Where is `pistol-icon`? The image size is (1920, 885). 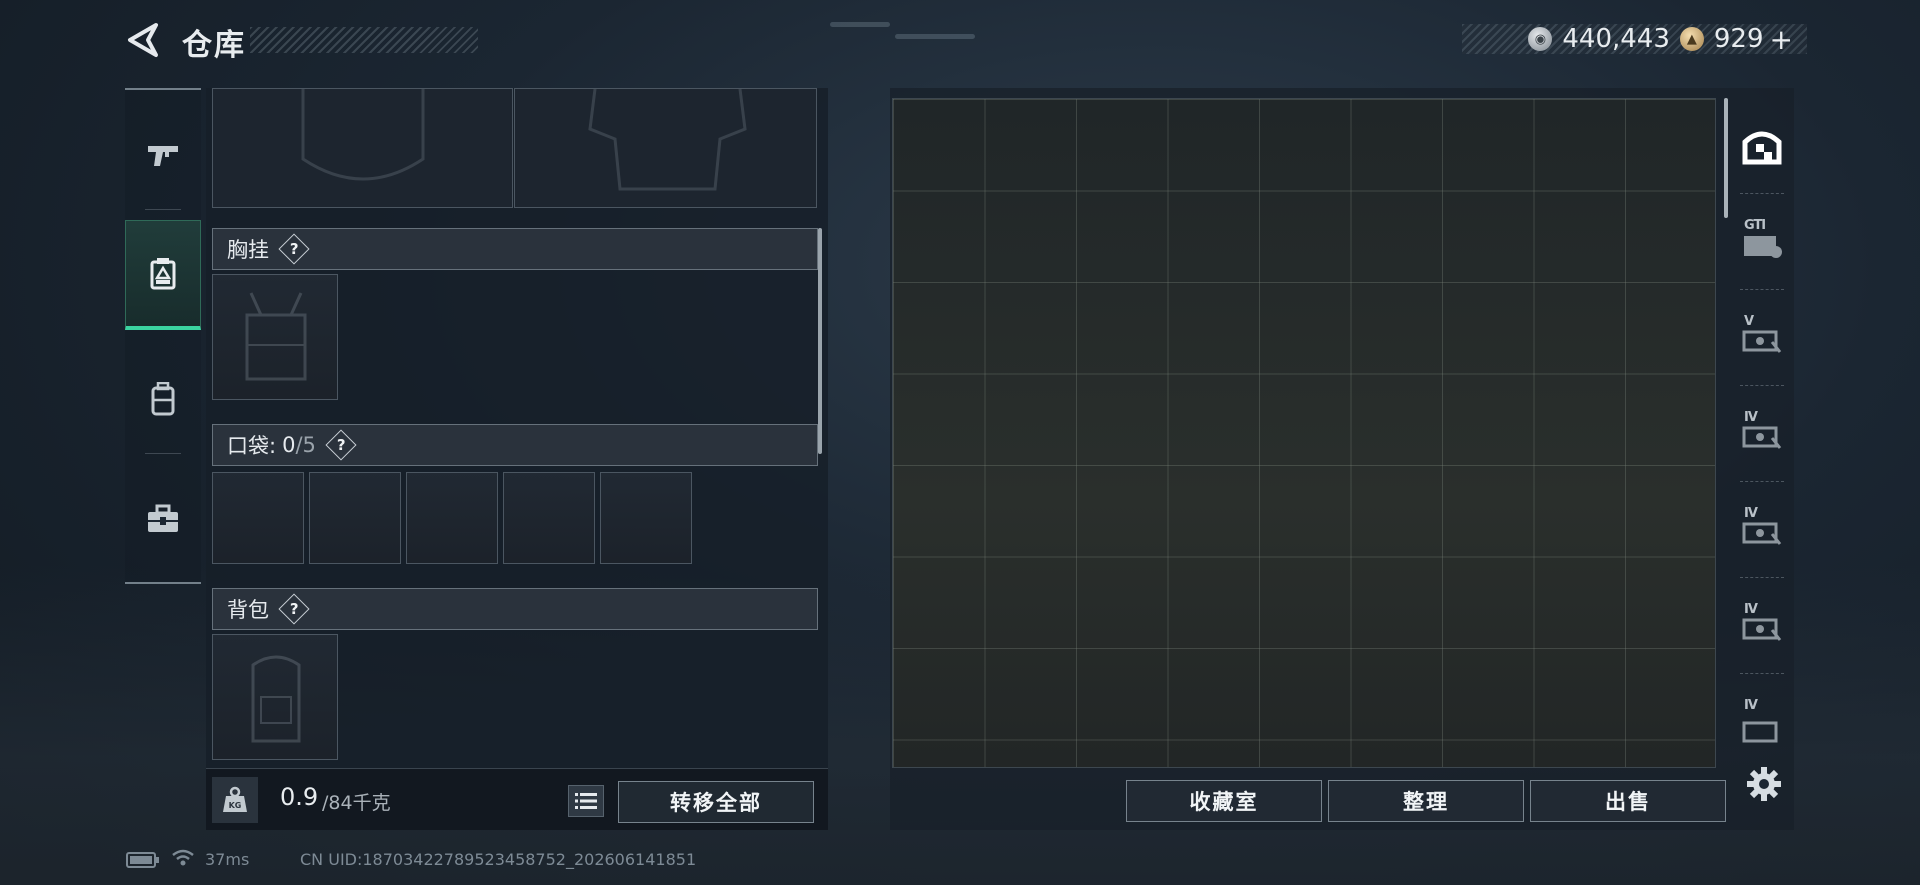 pistol-icon is located at coordinates (163, 156).